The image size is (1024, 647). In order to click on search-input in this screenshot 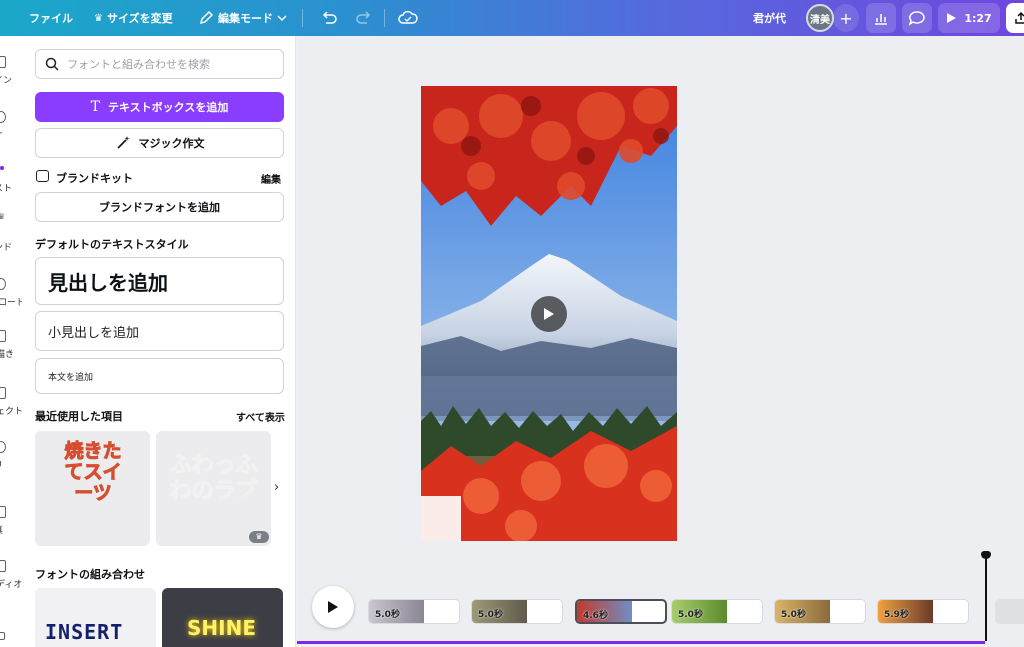, I will do `click(167, 64)`.